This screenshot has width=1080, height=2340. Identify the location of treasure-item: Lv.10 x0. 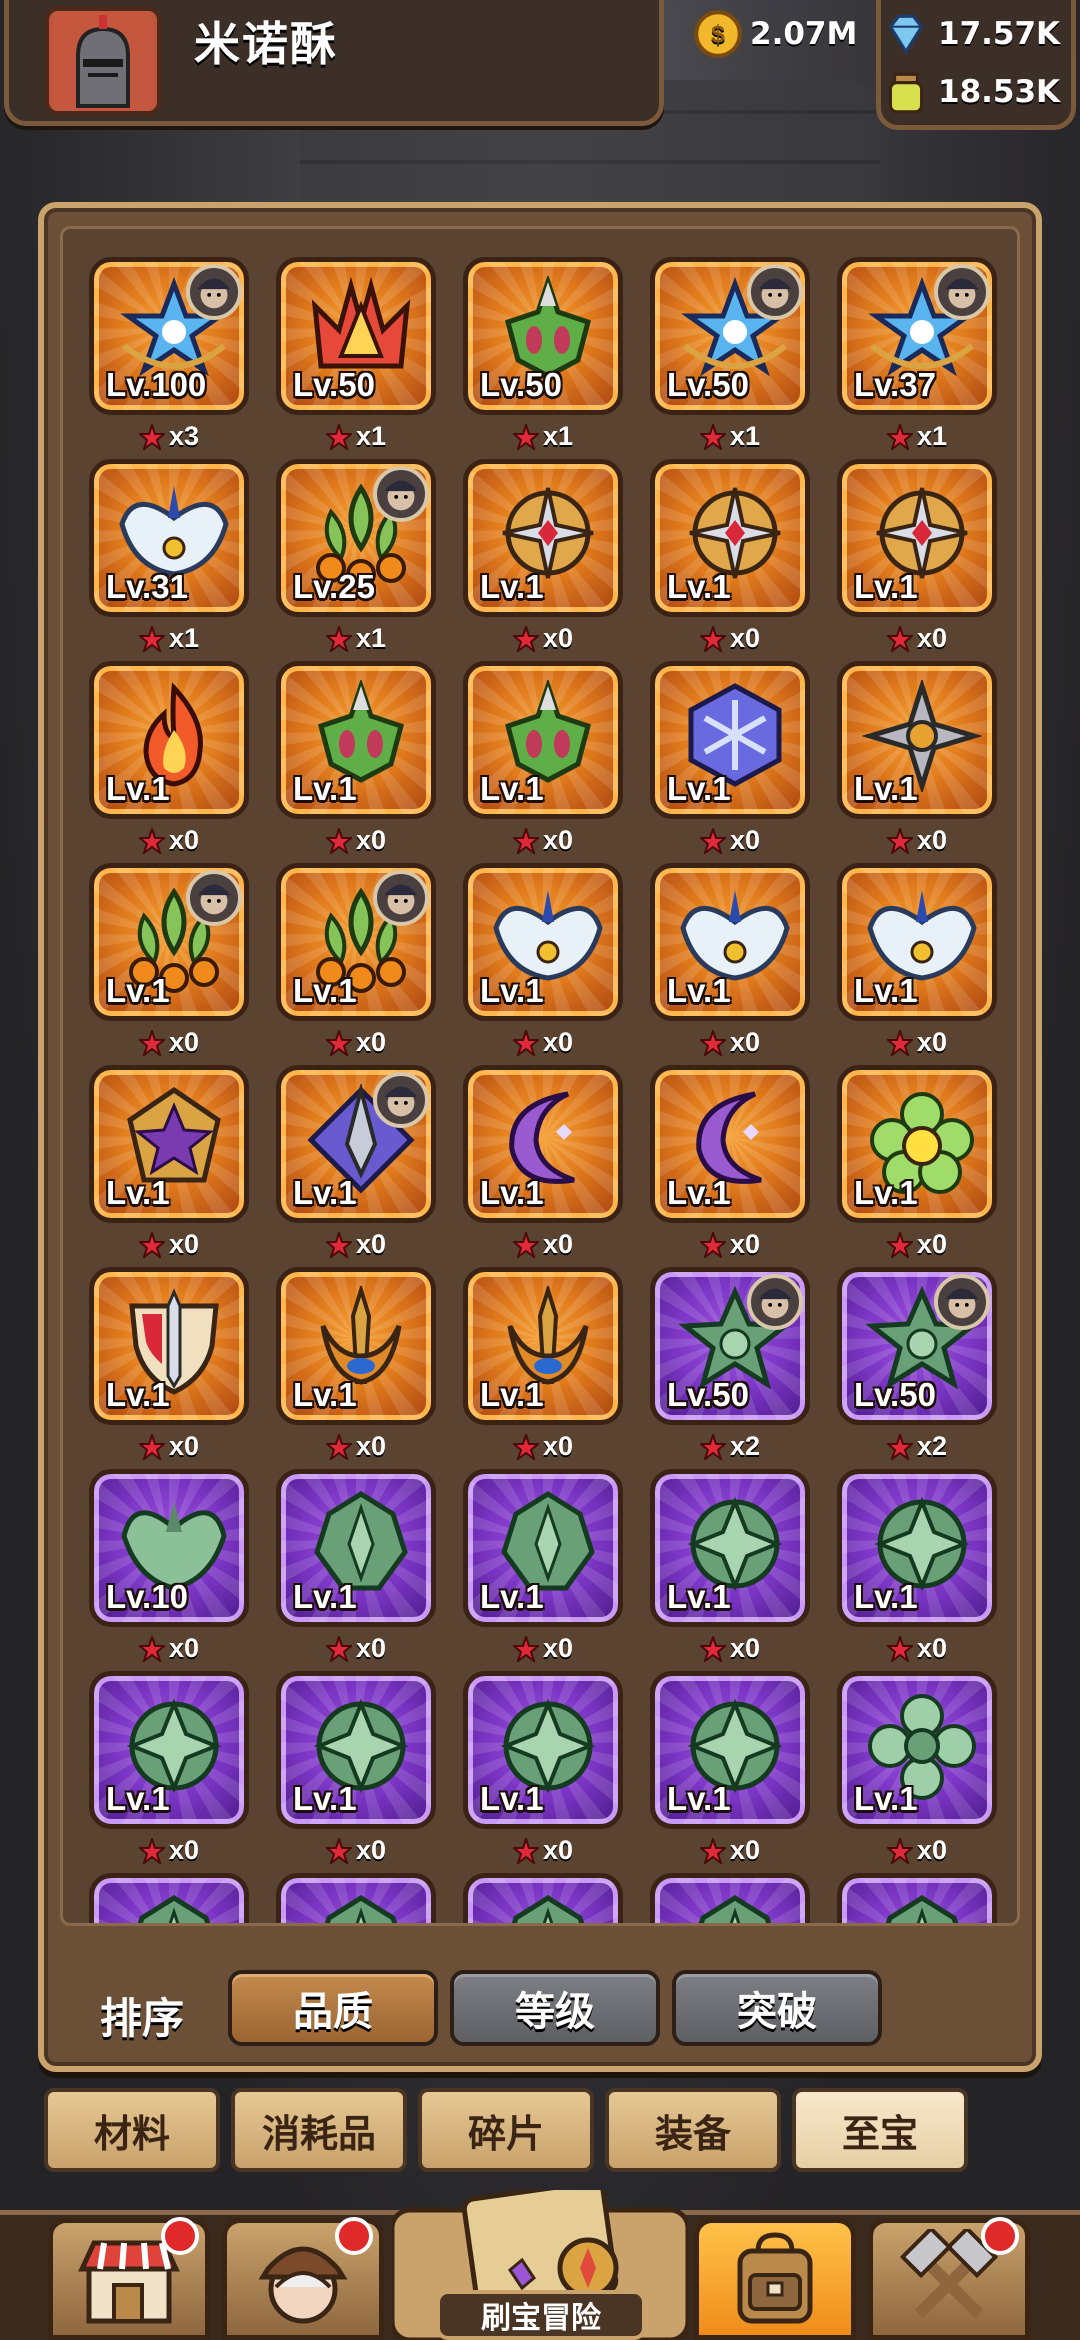
(169, 1566).